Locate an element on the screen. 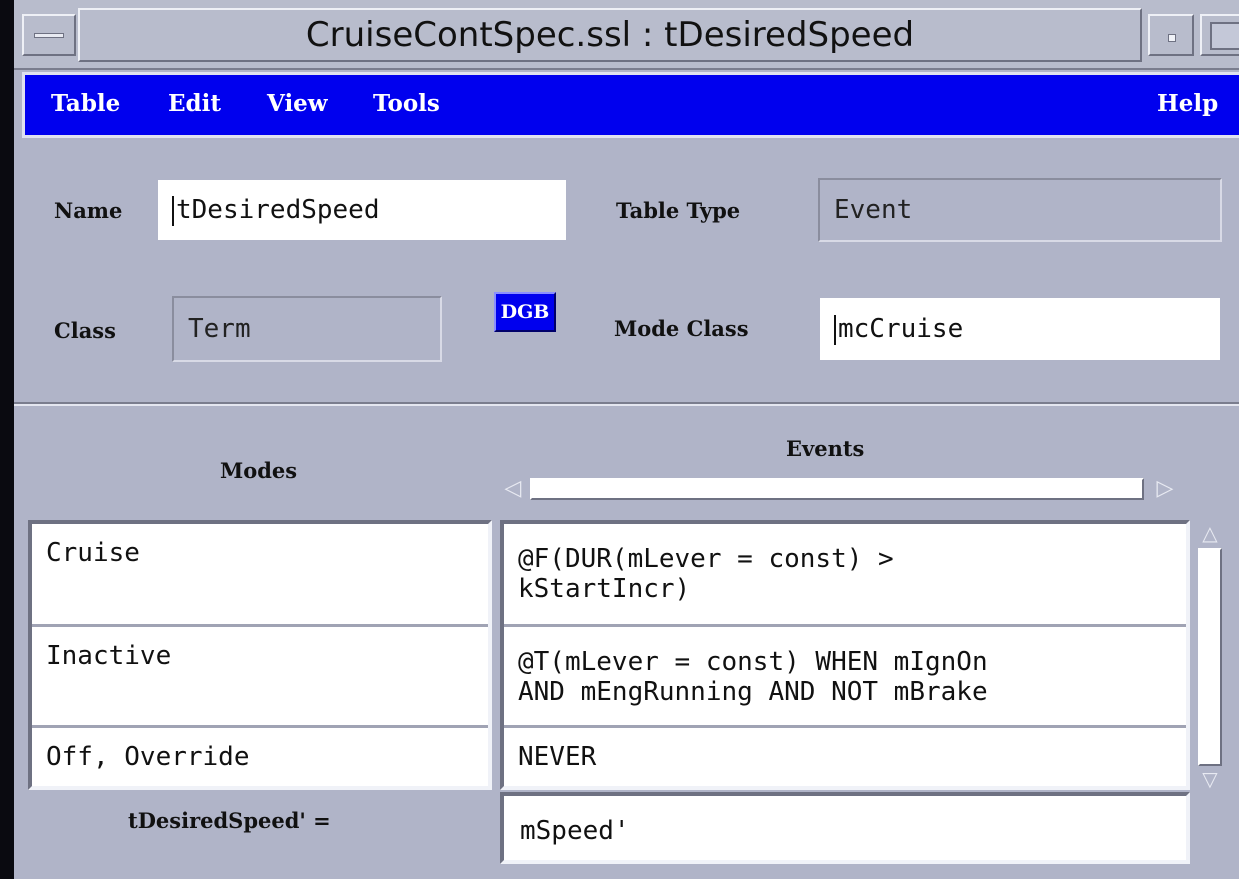  dgb-button: DGB is located at coordinates (525, 312).